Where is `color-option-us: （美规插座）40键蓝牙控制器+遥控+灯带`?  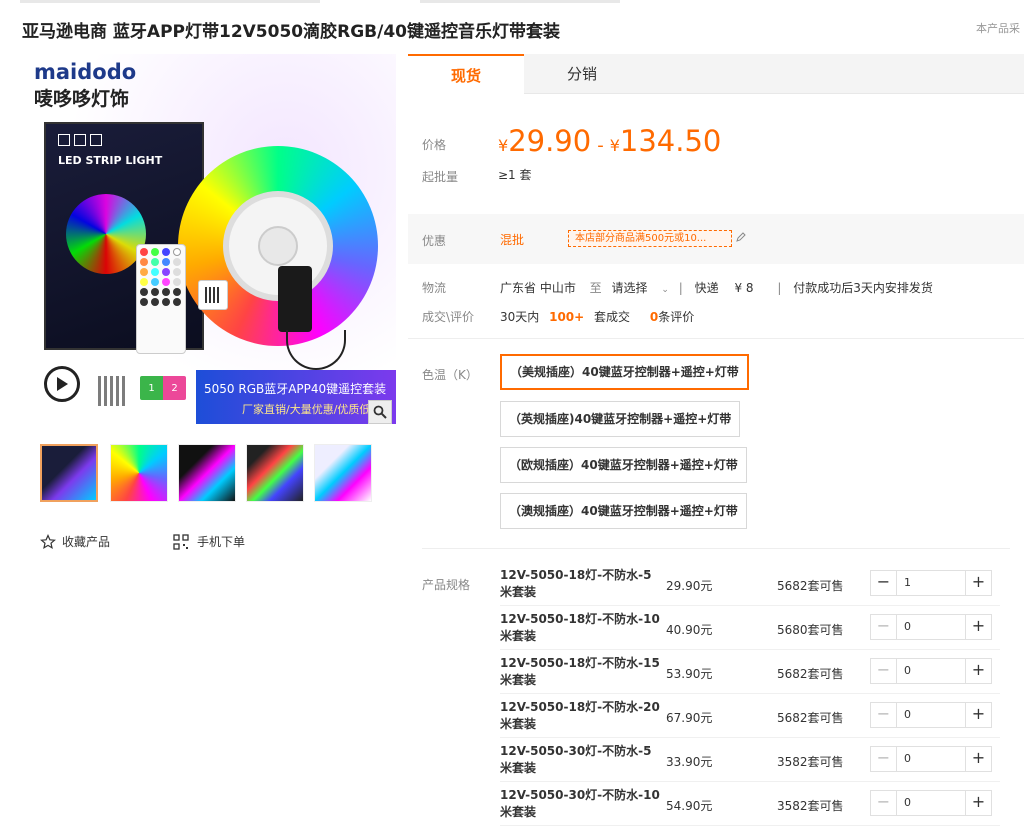 color-option-us: （美规插座）40键蓝牙控制器+遥控+灯带 is located at coordinates (624, 372).